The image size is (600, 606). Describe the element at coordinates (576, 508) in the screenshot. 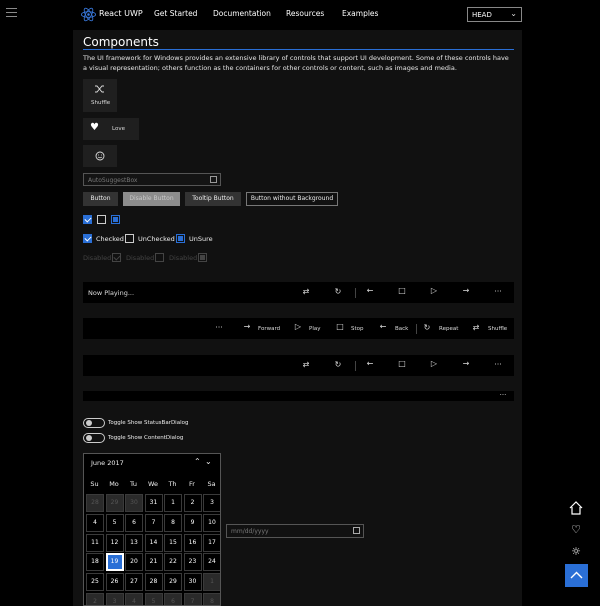

I see `home-icon` at that location.